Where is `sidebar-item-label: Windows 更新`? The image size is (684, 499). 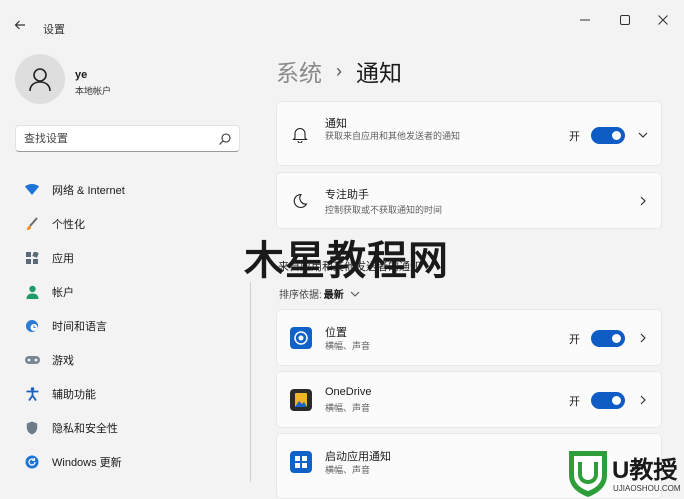 sidebar-item-label: Windows 更新 is located at coordinates (87, 463).